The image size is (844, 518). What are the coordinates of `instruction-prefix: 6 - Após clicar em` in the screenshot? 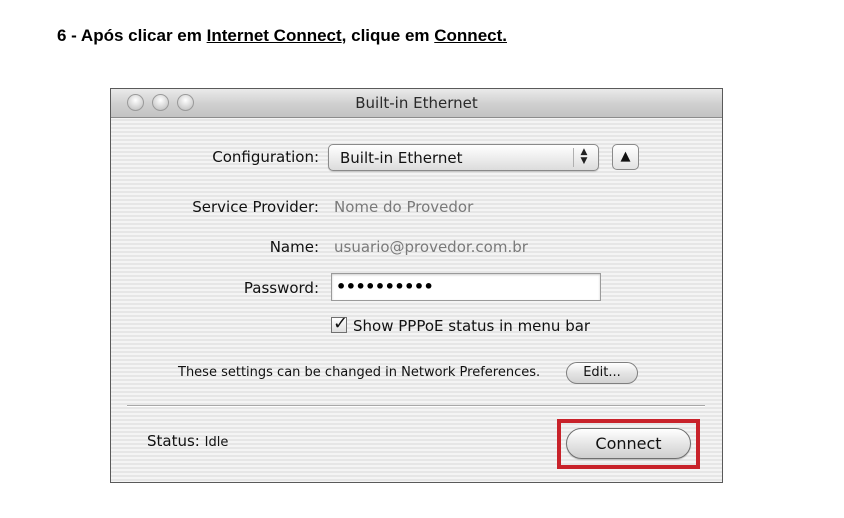 It's located at (132, 35).